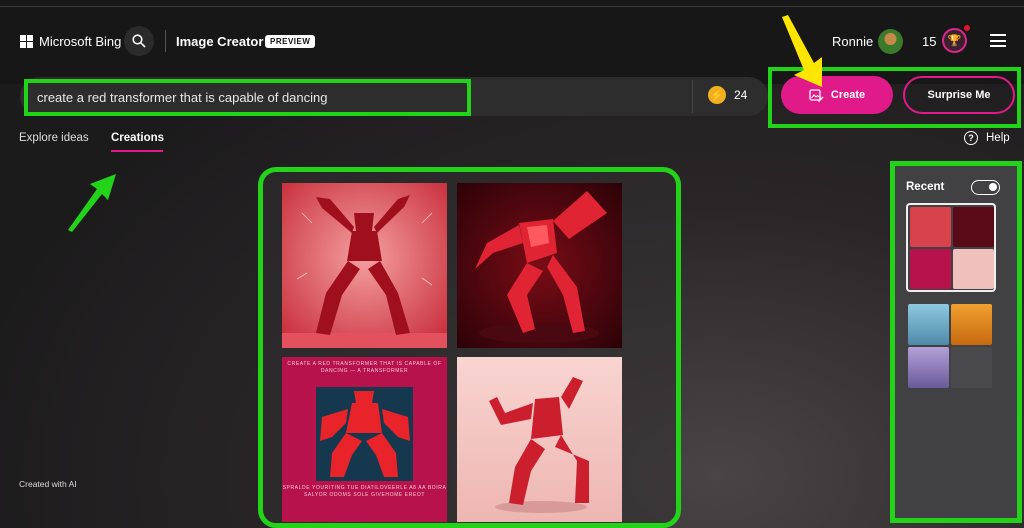 This screenshot has height=528, width=1024. What do you see at coordinates (48, 484) in the screenshot?
I see `created-with-ai-label: Created with AI` at bounding box center [48, 484].